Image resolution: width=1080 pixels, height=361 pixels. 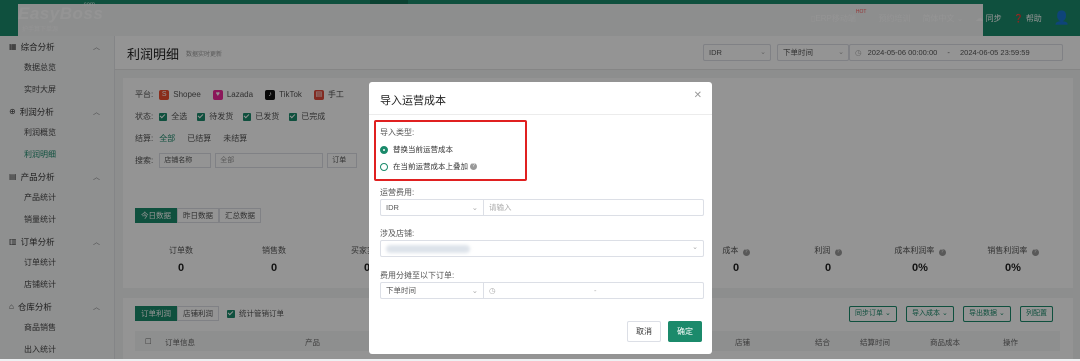 I want to click on currency-value: IDR, so click(x=392, y=207).